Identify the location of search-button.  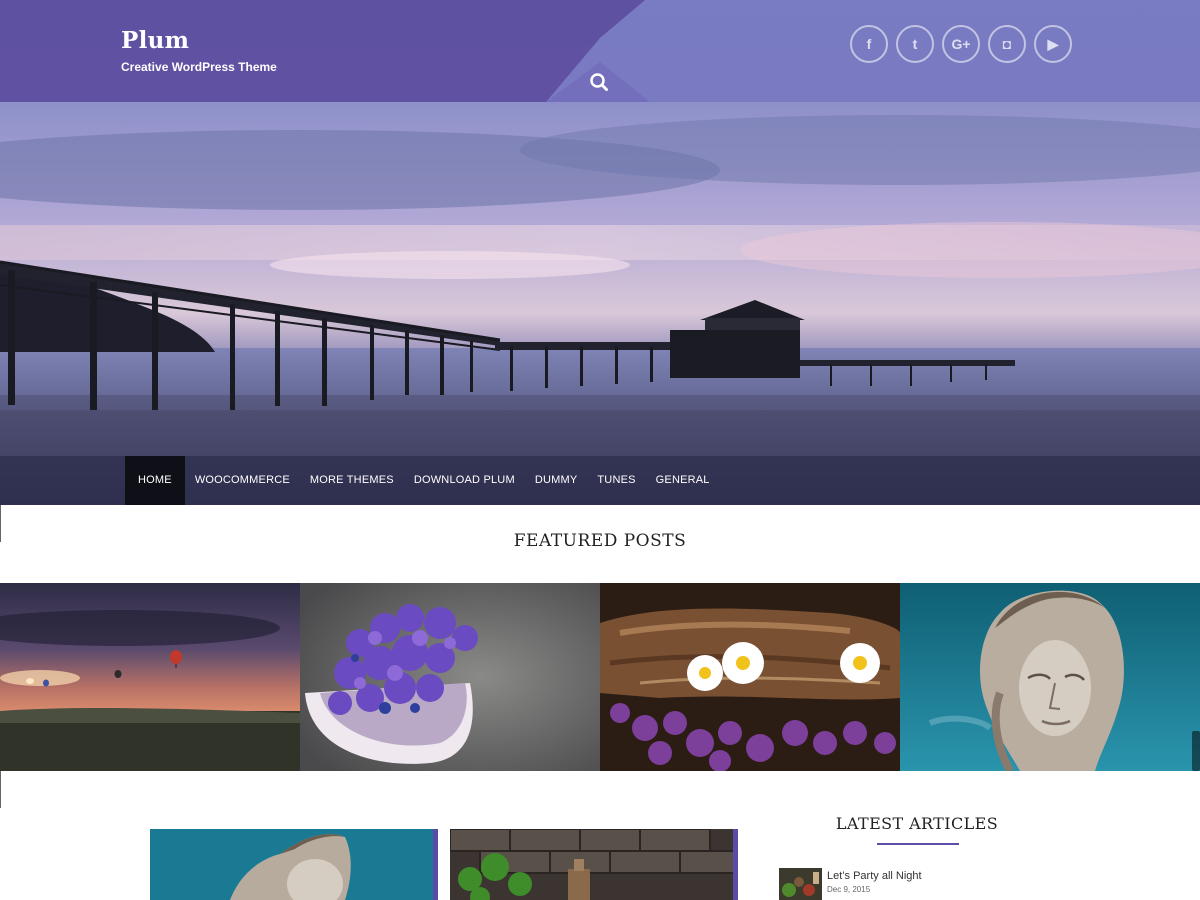
(599, 82).